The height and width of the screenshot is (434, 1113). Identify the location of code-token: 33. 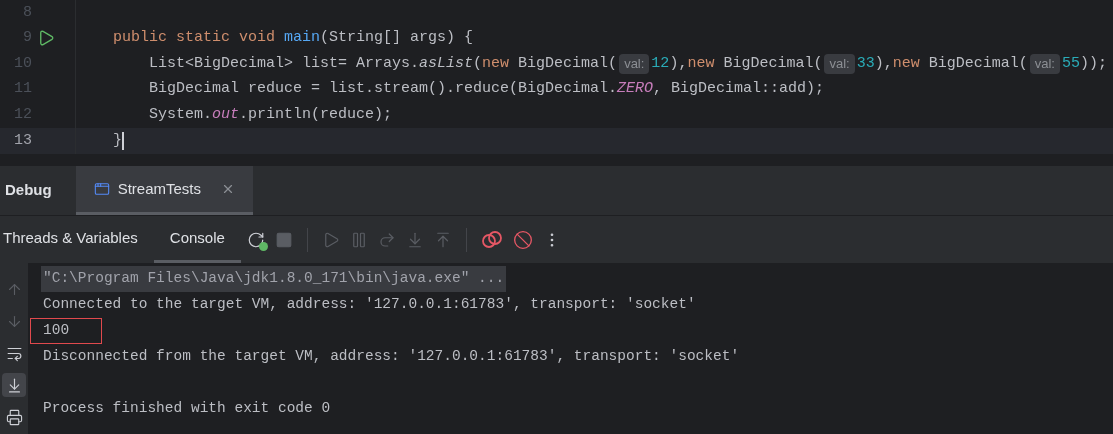
(865, 63).